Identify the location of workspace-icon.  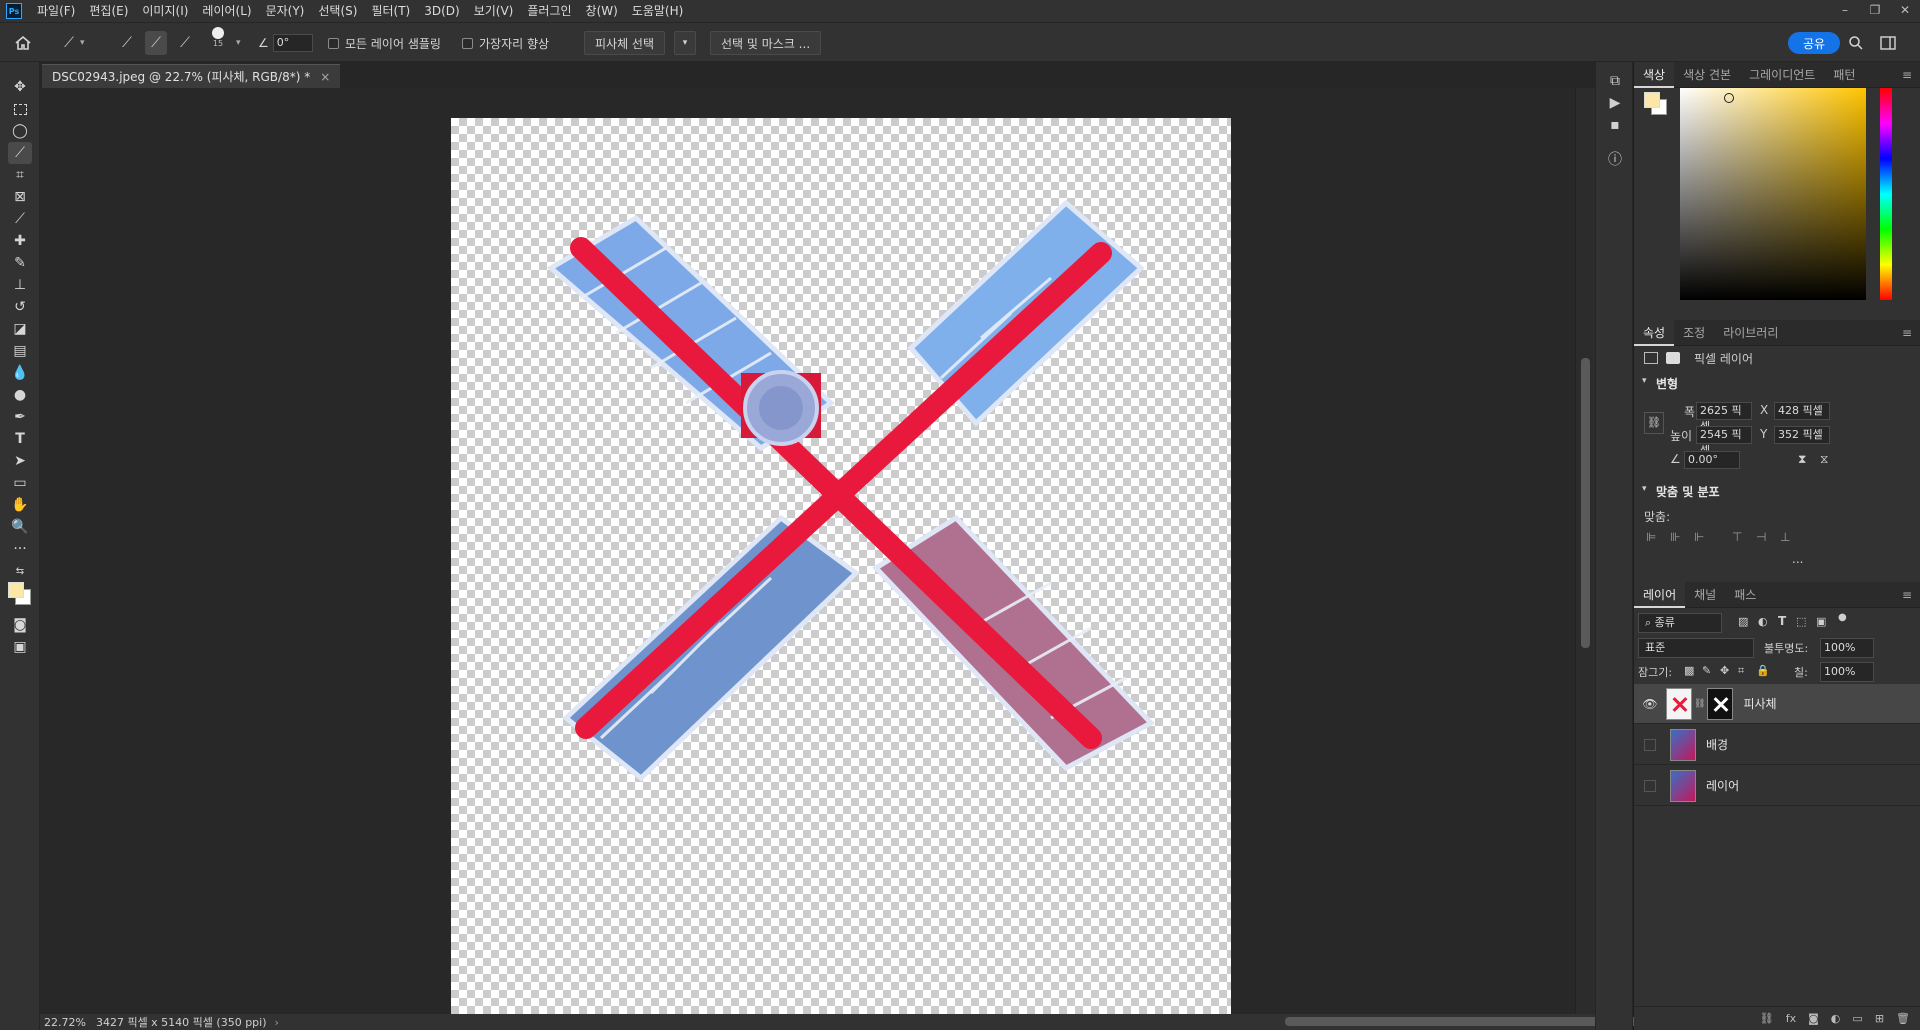
(1889, 43).